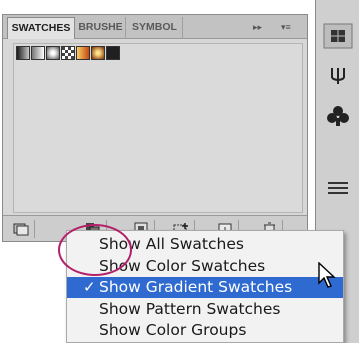 The height and width of the screenshot is (343, 359). What do you see at coordinates (53, 53) in the screenshot?
I see `swatch-gradient-radial-white` at bounding box center [53, 53].